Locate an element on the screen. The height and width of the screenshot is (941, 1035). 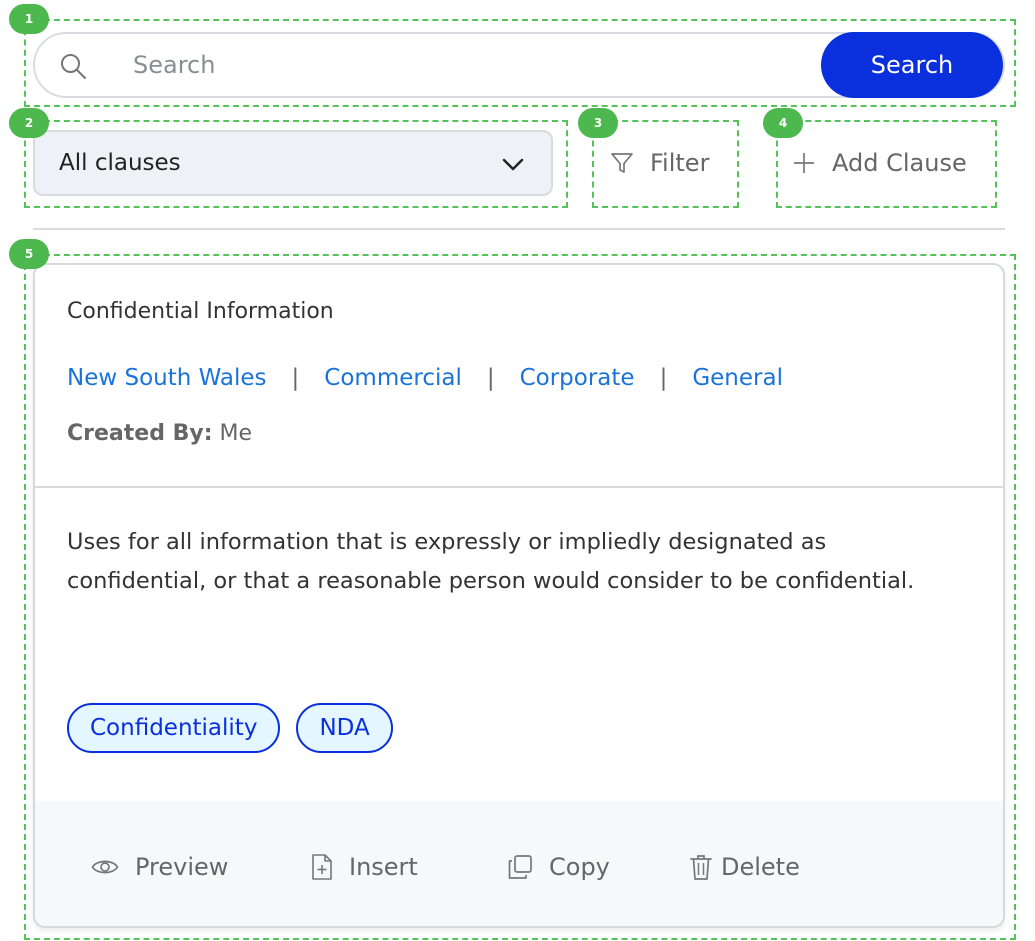
plus-icon is located at coordinates (804, 163).